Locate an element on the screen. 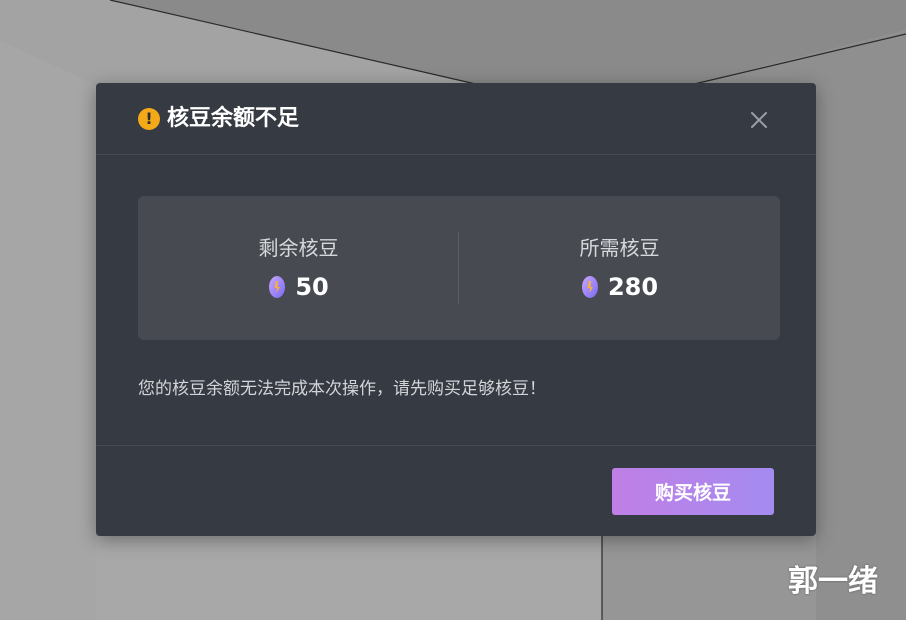 Image resolution: width=906 pixels, height=620 pixels. exclamation-icon: ! is located at coordinates (149, 119).